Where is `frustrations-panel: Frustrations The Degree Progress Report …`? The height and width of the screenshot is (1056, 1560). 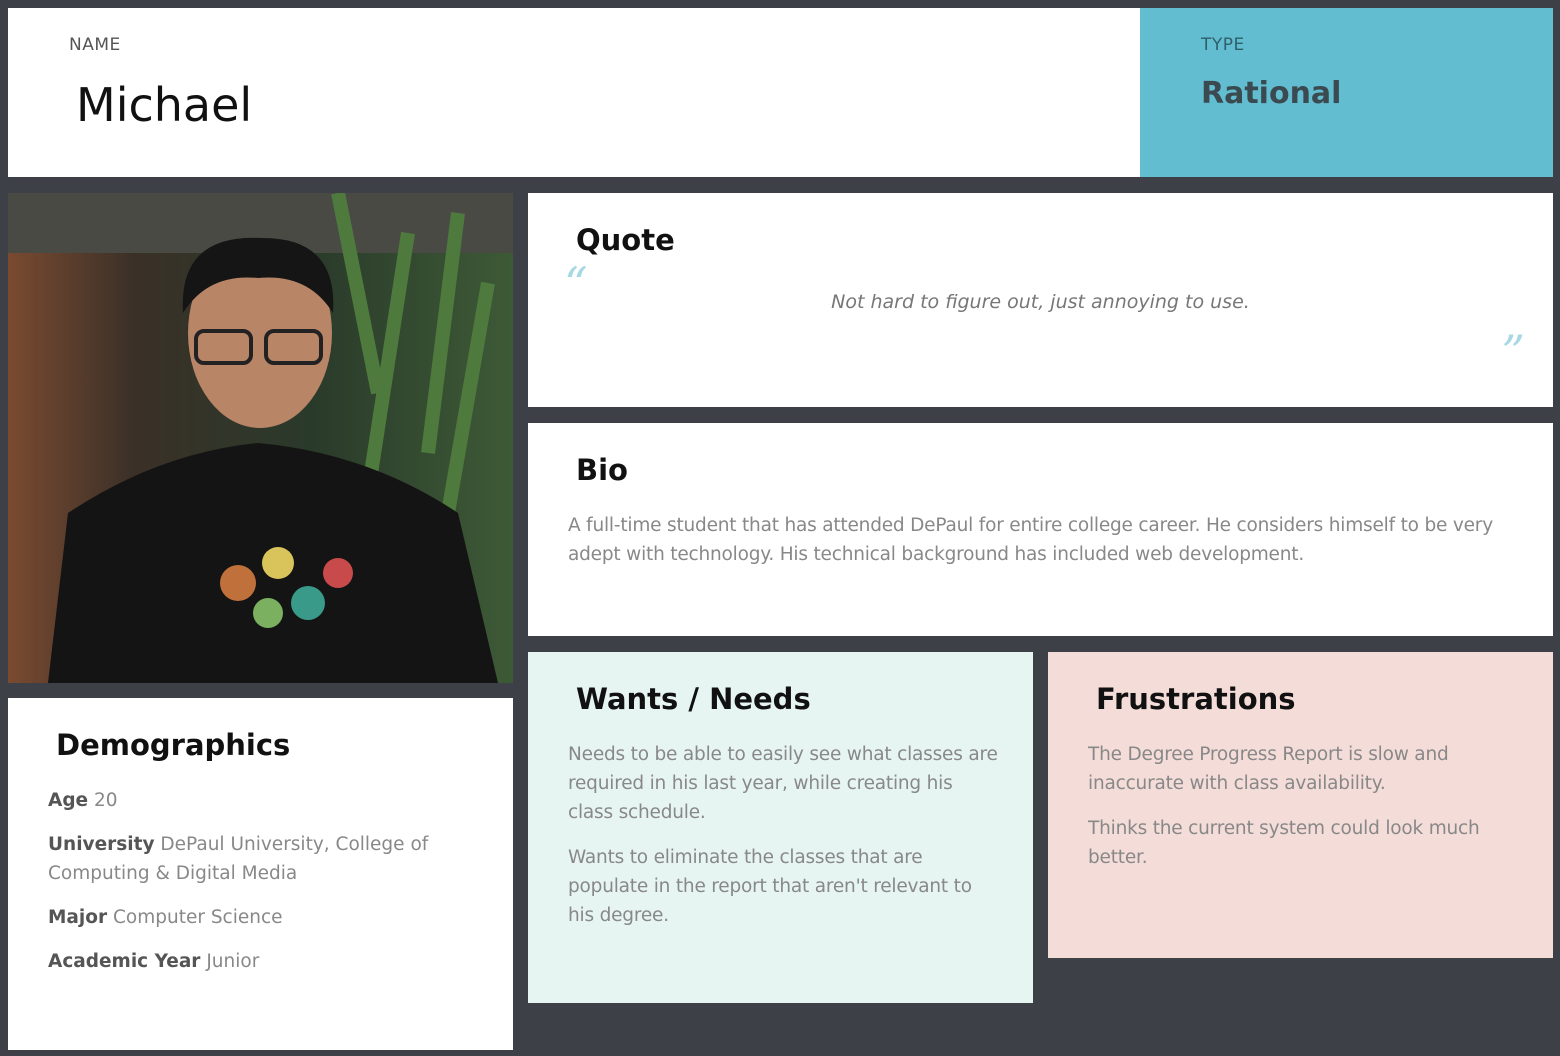
frustrations-panel: Frustrations The Degree Progress Report … is located at coordinates (1300, 805).